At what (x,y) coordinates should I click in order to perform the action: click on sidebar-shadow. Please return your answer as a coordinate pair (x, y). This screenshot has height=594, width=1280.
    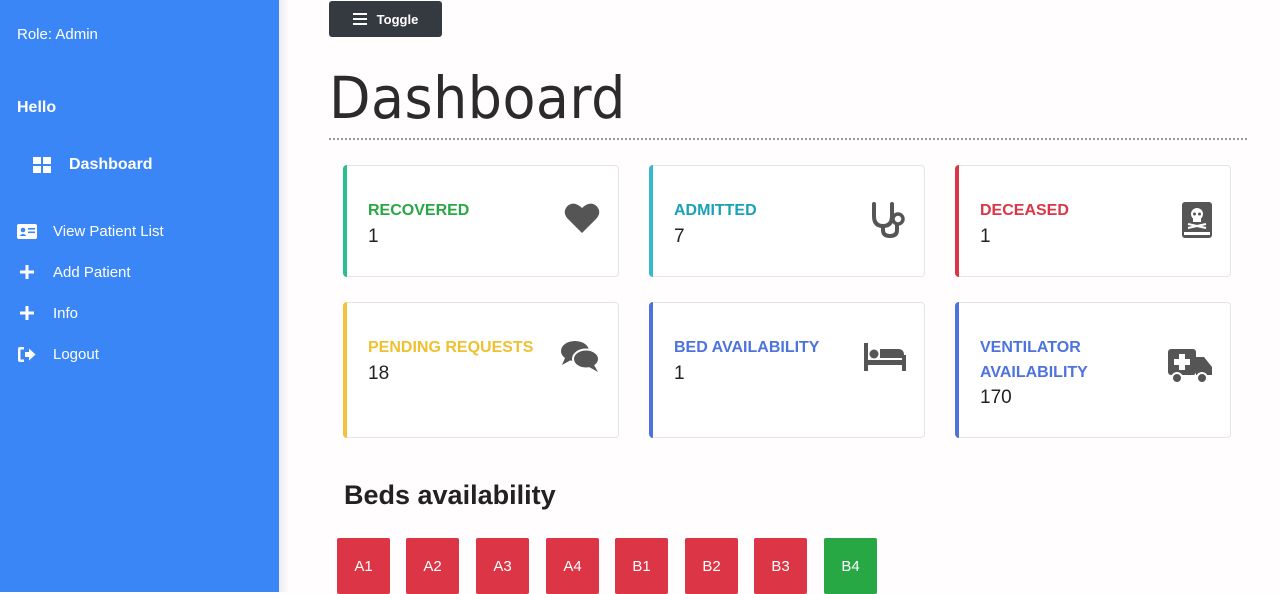
    Looking at the image, I should click on (284, 296).